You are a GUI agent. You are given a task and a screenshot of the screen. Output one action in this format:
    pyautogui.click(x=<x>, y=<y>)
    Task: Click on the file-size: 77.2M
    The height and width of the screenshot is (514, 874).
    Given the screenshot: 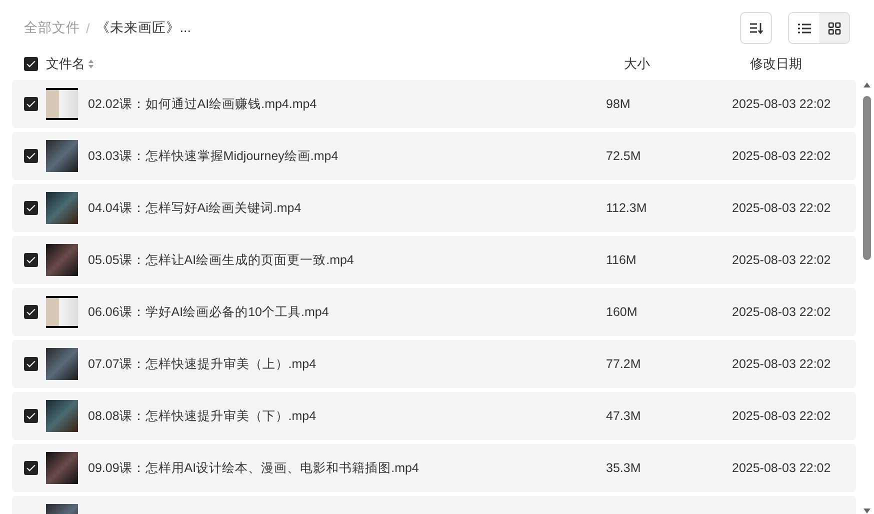 What is the action you would take?
    pyautogui.click(x=624, y=364)
    